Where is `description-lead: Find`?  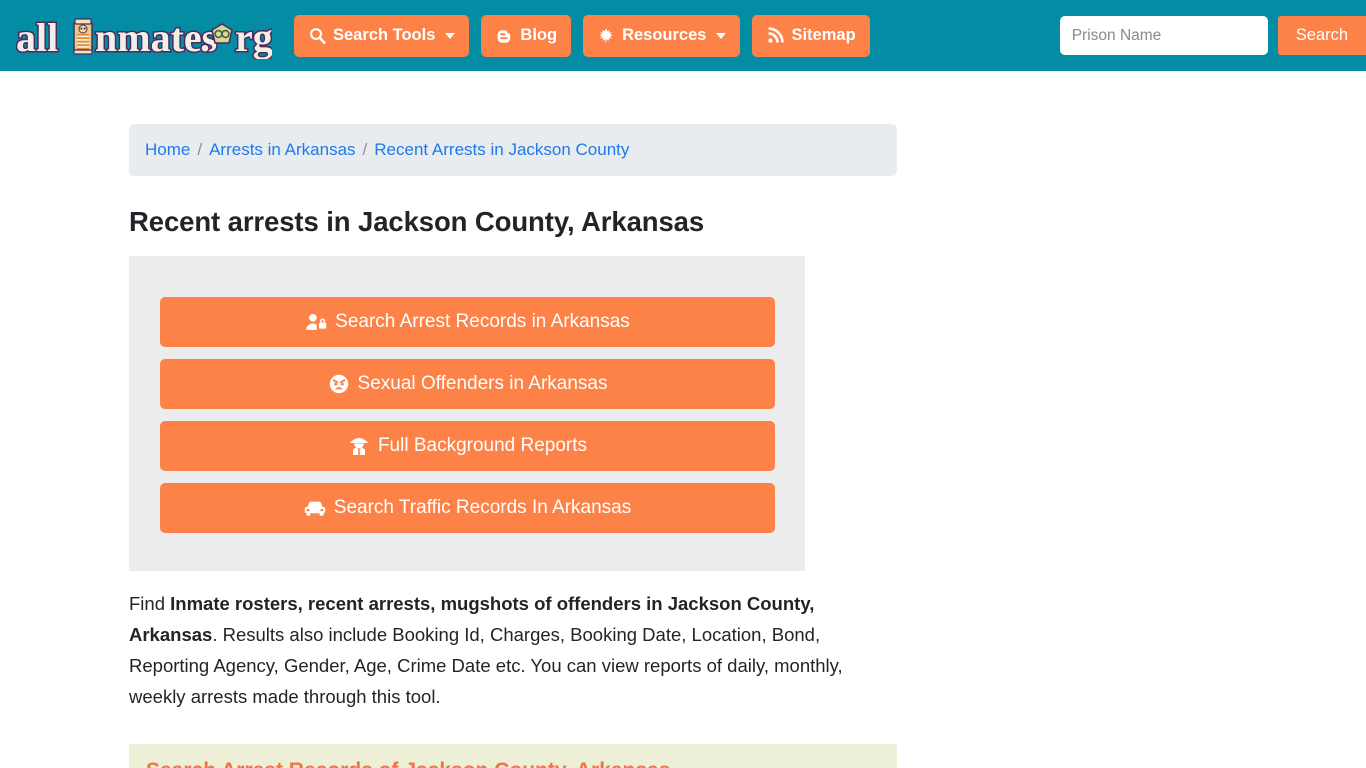 description-lead: Find is located at coordinates (150, 603).